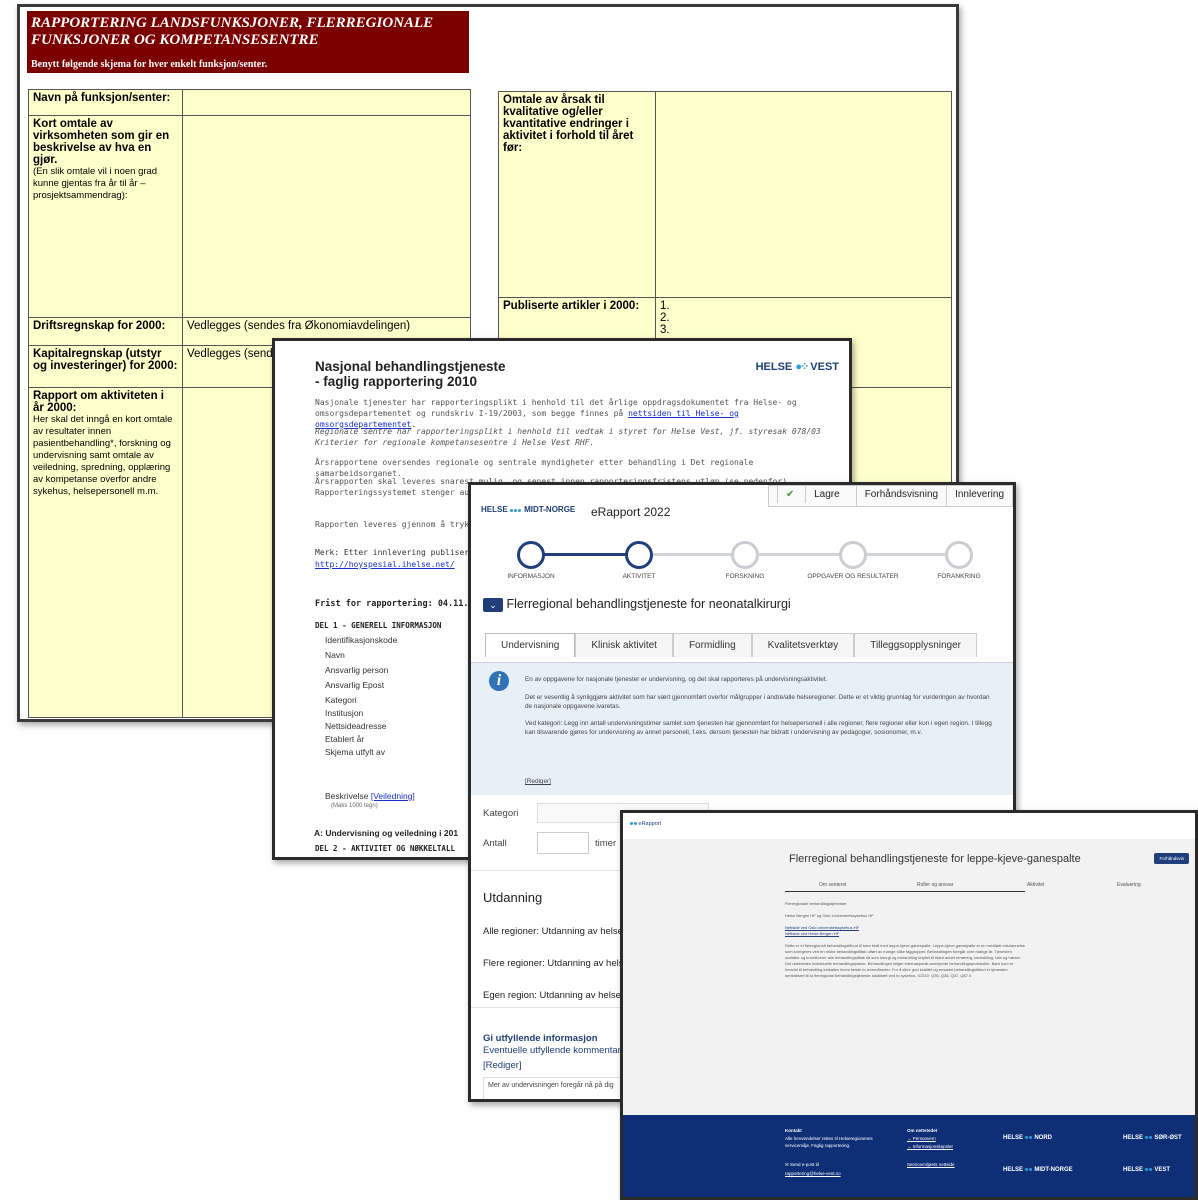  What do you see at coordinates (1028, 1138) in the screenshot?
I see `helse-nord-logo: HELSE NORD` at bounding box center [1028, 1138].